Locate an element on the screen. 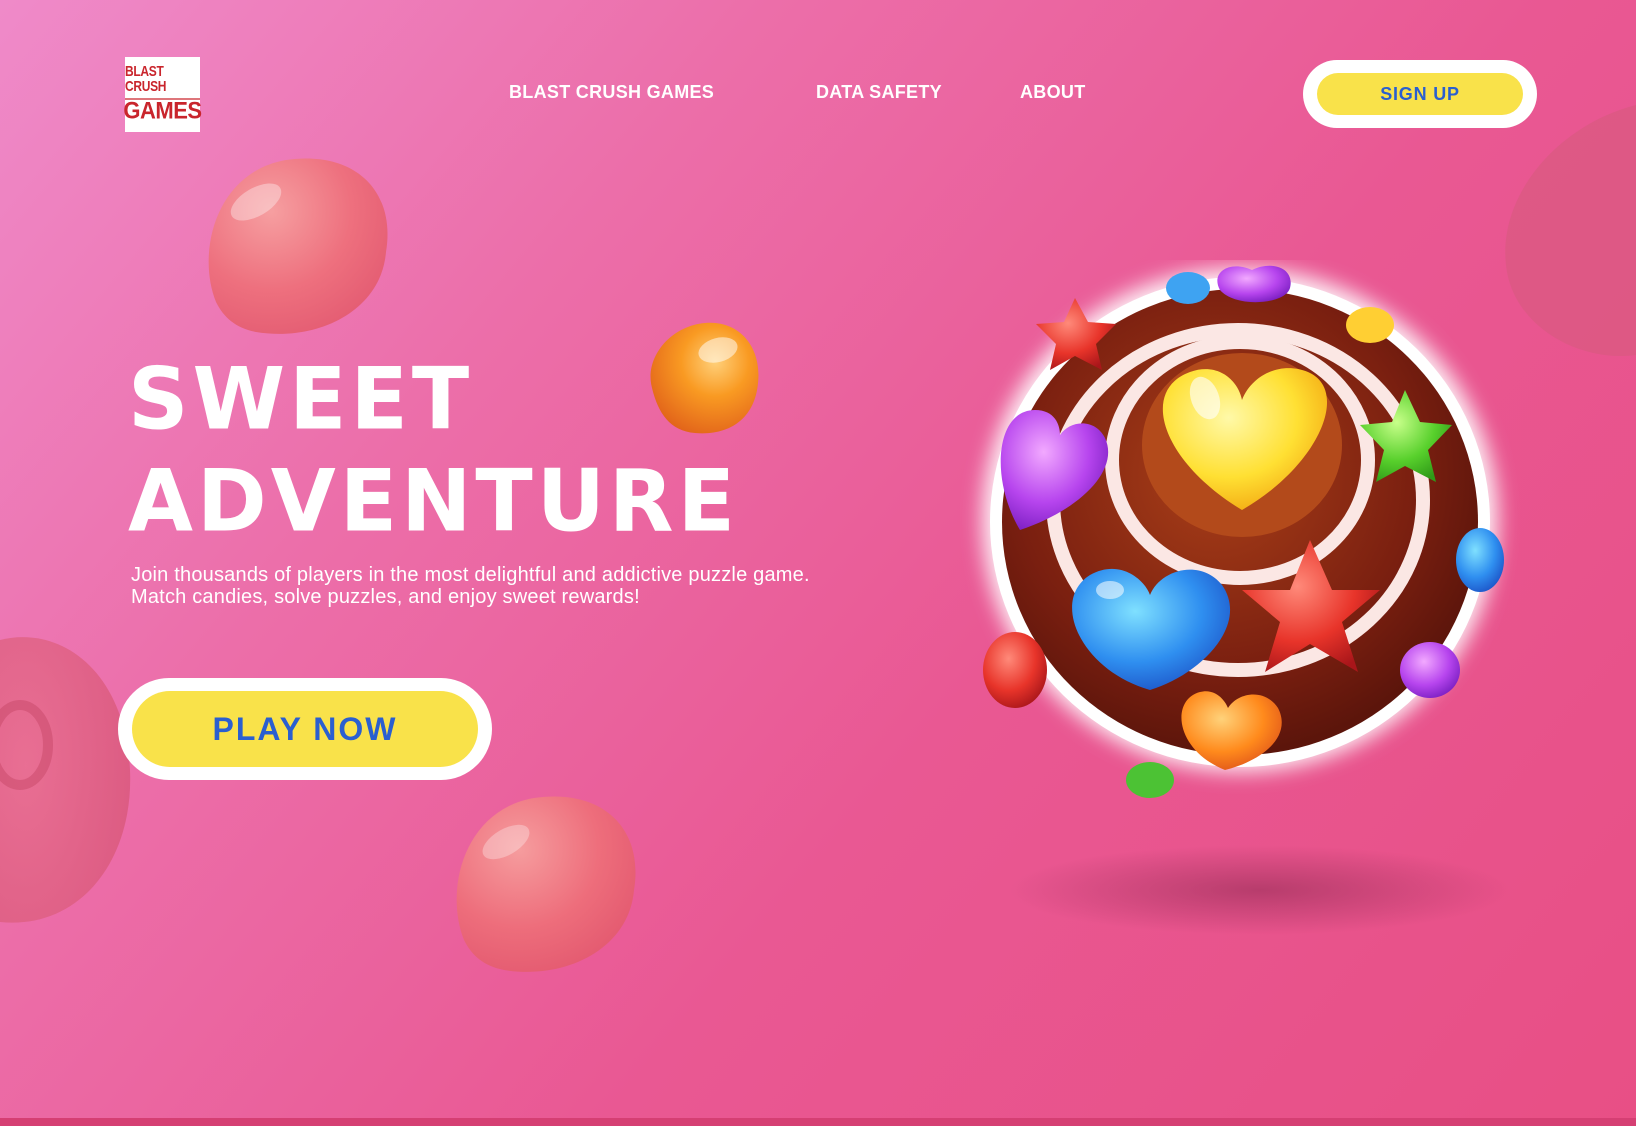 The width and height of the screenshot is (1636, 1126). nav-link-about: ABOUT is located at coordinates (1053, 92).